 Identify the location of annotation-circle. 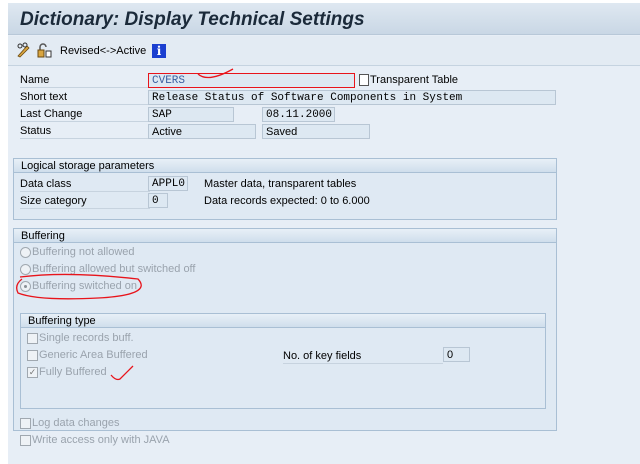
(79, 286).